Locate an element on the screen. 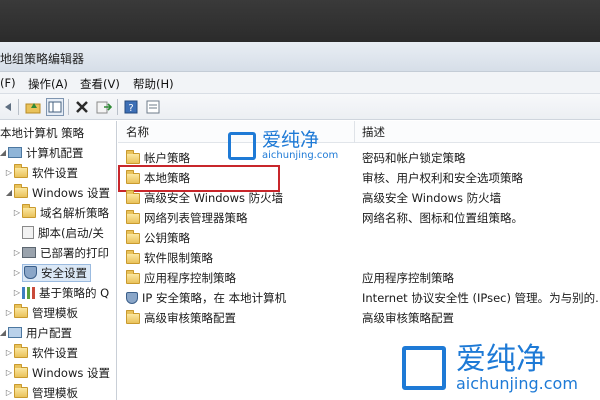 Image resolution: width=600 pixels, height=400 pixels. item-description: 网络名称、图标和位置组策略。 is located at coordinates (442, 218).